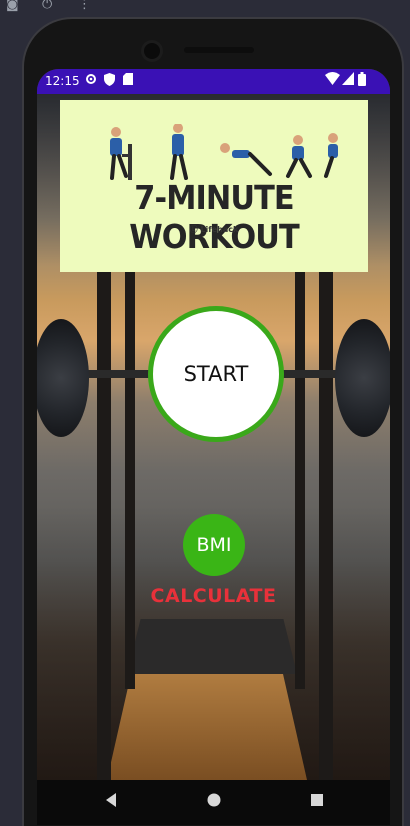 This screenshot has width=410, height=826. Describe the element at coordinates (207, 727) in the screenshot. I see `background-wooden-floor` at that location.